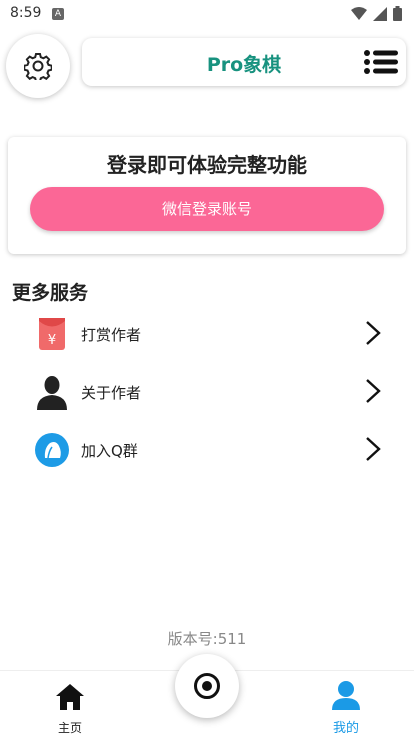 This screenshot has width=414, height=736. I want to click on settings-button, so click(38, 66).